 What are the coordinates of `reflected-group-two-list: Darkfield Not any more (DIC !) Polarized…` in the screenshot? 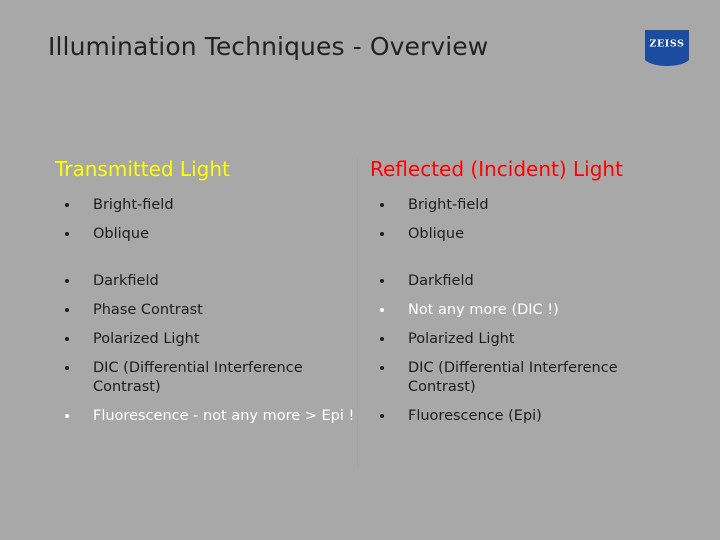 It's located at (520, 349).